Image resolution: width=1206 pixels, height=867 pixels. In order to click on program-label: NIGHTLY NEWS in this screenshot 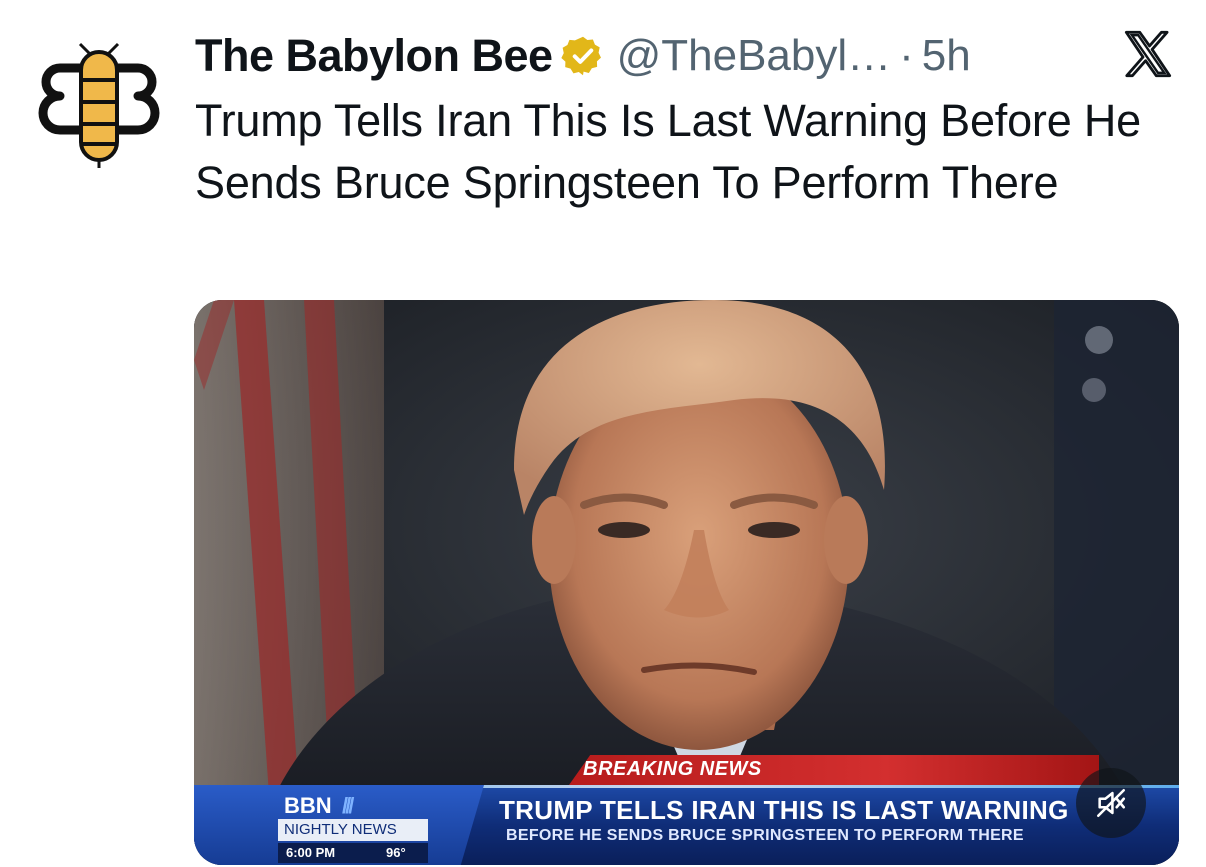, I will do `click(340, 829)`.